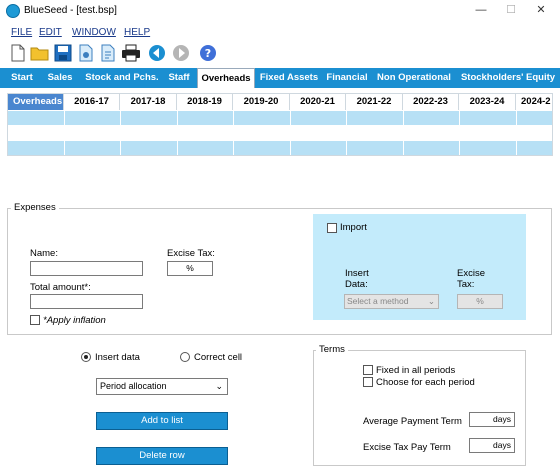 The image size is (560, 475). What do you see at coordinates (218, 357) in the screenshot?
I see `correct-cell-radio-label: Correct cell` at bounding box center [218, 357].